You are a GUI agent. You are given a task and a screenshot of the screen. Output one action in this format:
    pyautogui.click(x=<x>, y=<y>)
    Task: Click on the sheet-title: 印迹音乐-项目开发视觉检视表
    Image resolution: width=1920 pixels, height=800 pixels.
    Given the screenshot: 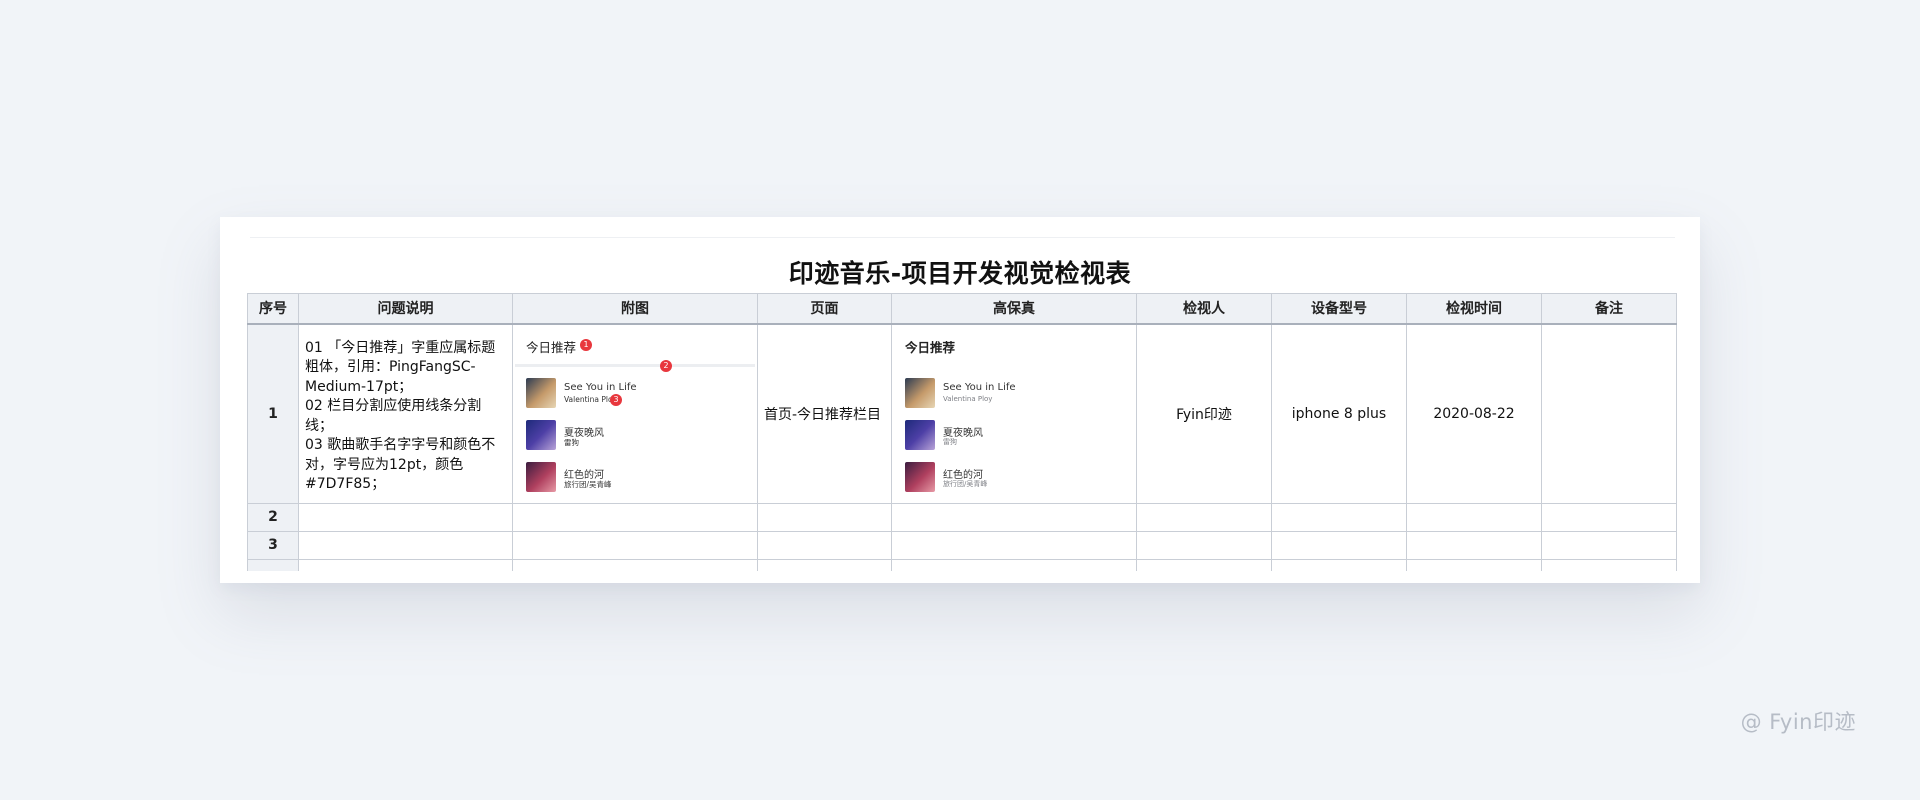 What is the action you would take?
    pyautogui.click(x=960, y=273)
    